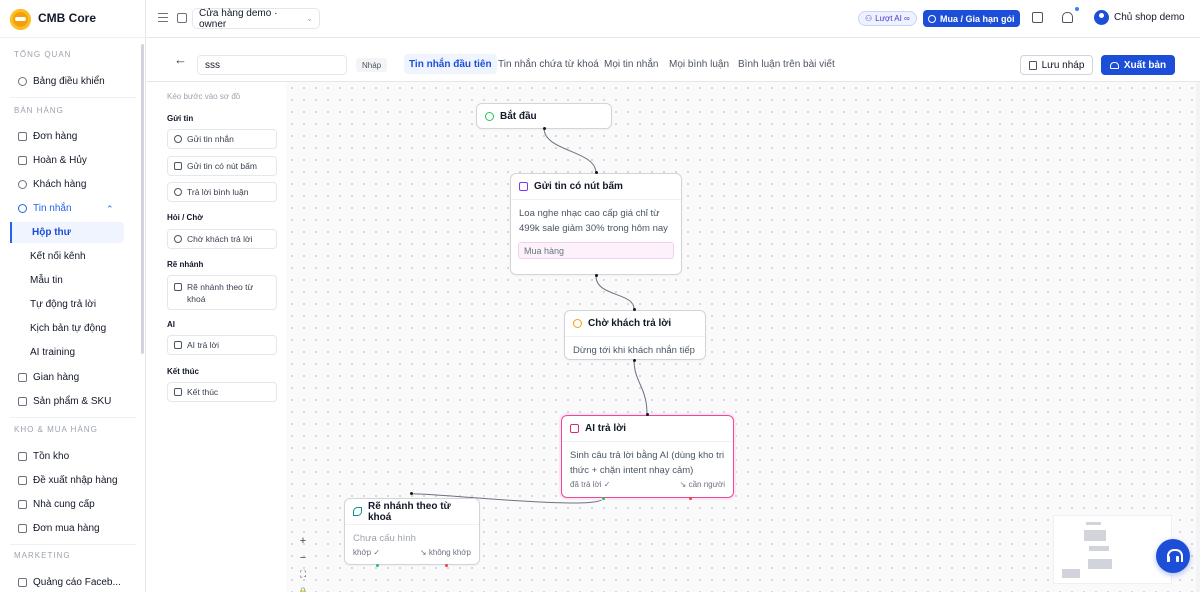  What do you see at coordinates (56, 504) in the screenshot?
I see `sidebar-item-suppliers: Nhà cung cấp` at bounding box center [56, 504].